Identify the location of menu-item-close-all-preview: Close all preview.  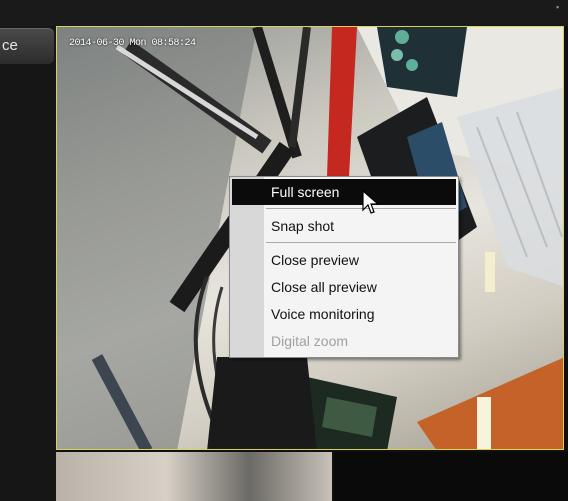
(344, 287).